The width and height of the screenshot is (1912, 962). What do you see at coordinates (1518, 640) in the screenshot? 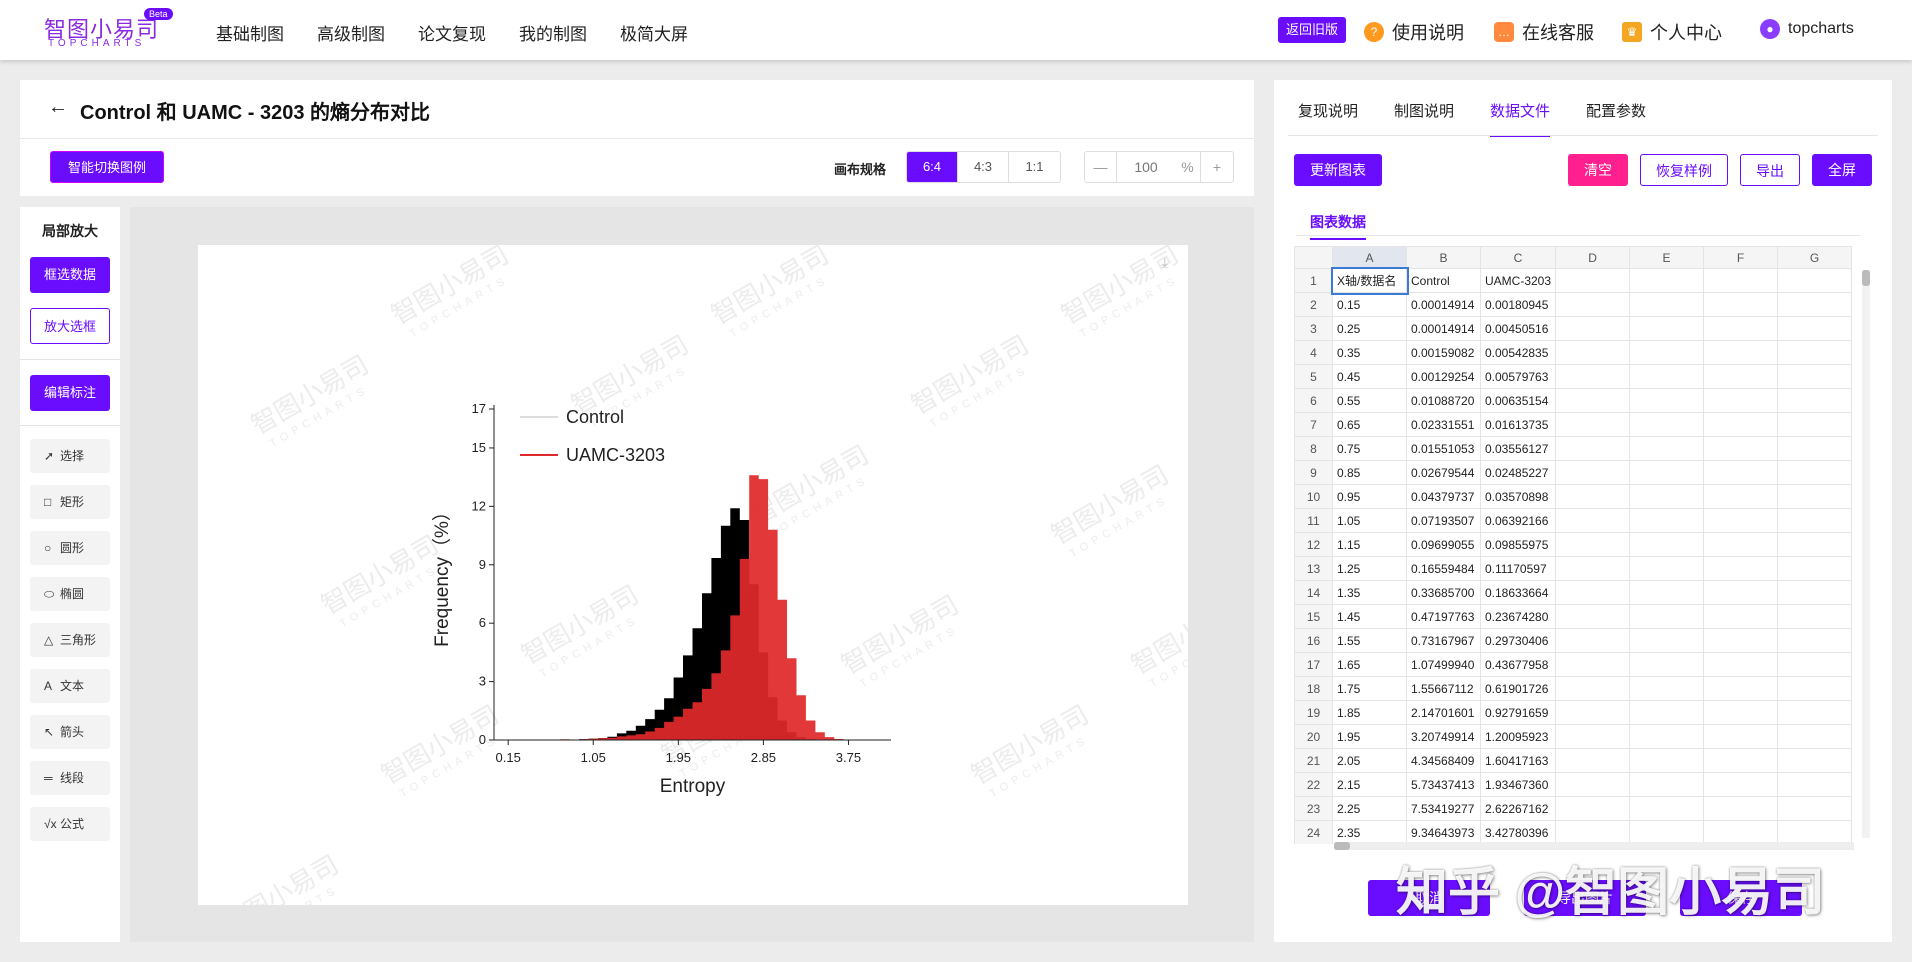
I see `table-cell: 0.29730406` at bounding box center [1518, 640].